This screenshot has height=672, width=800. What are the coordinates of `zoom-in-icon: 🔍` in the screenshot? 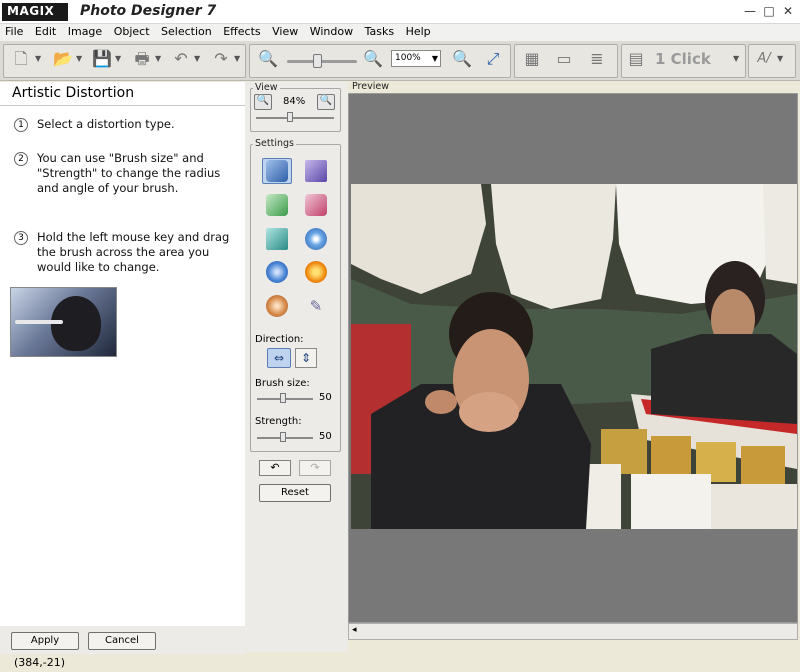 It's located at (373, 59).